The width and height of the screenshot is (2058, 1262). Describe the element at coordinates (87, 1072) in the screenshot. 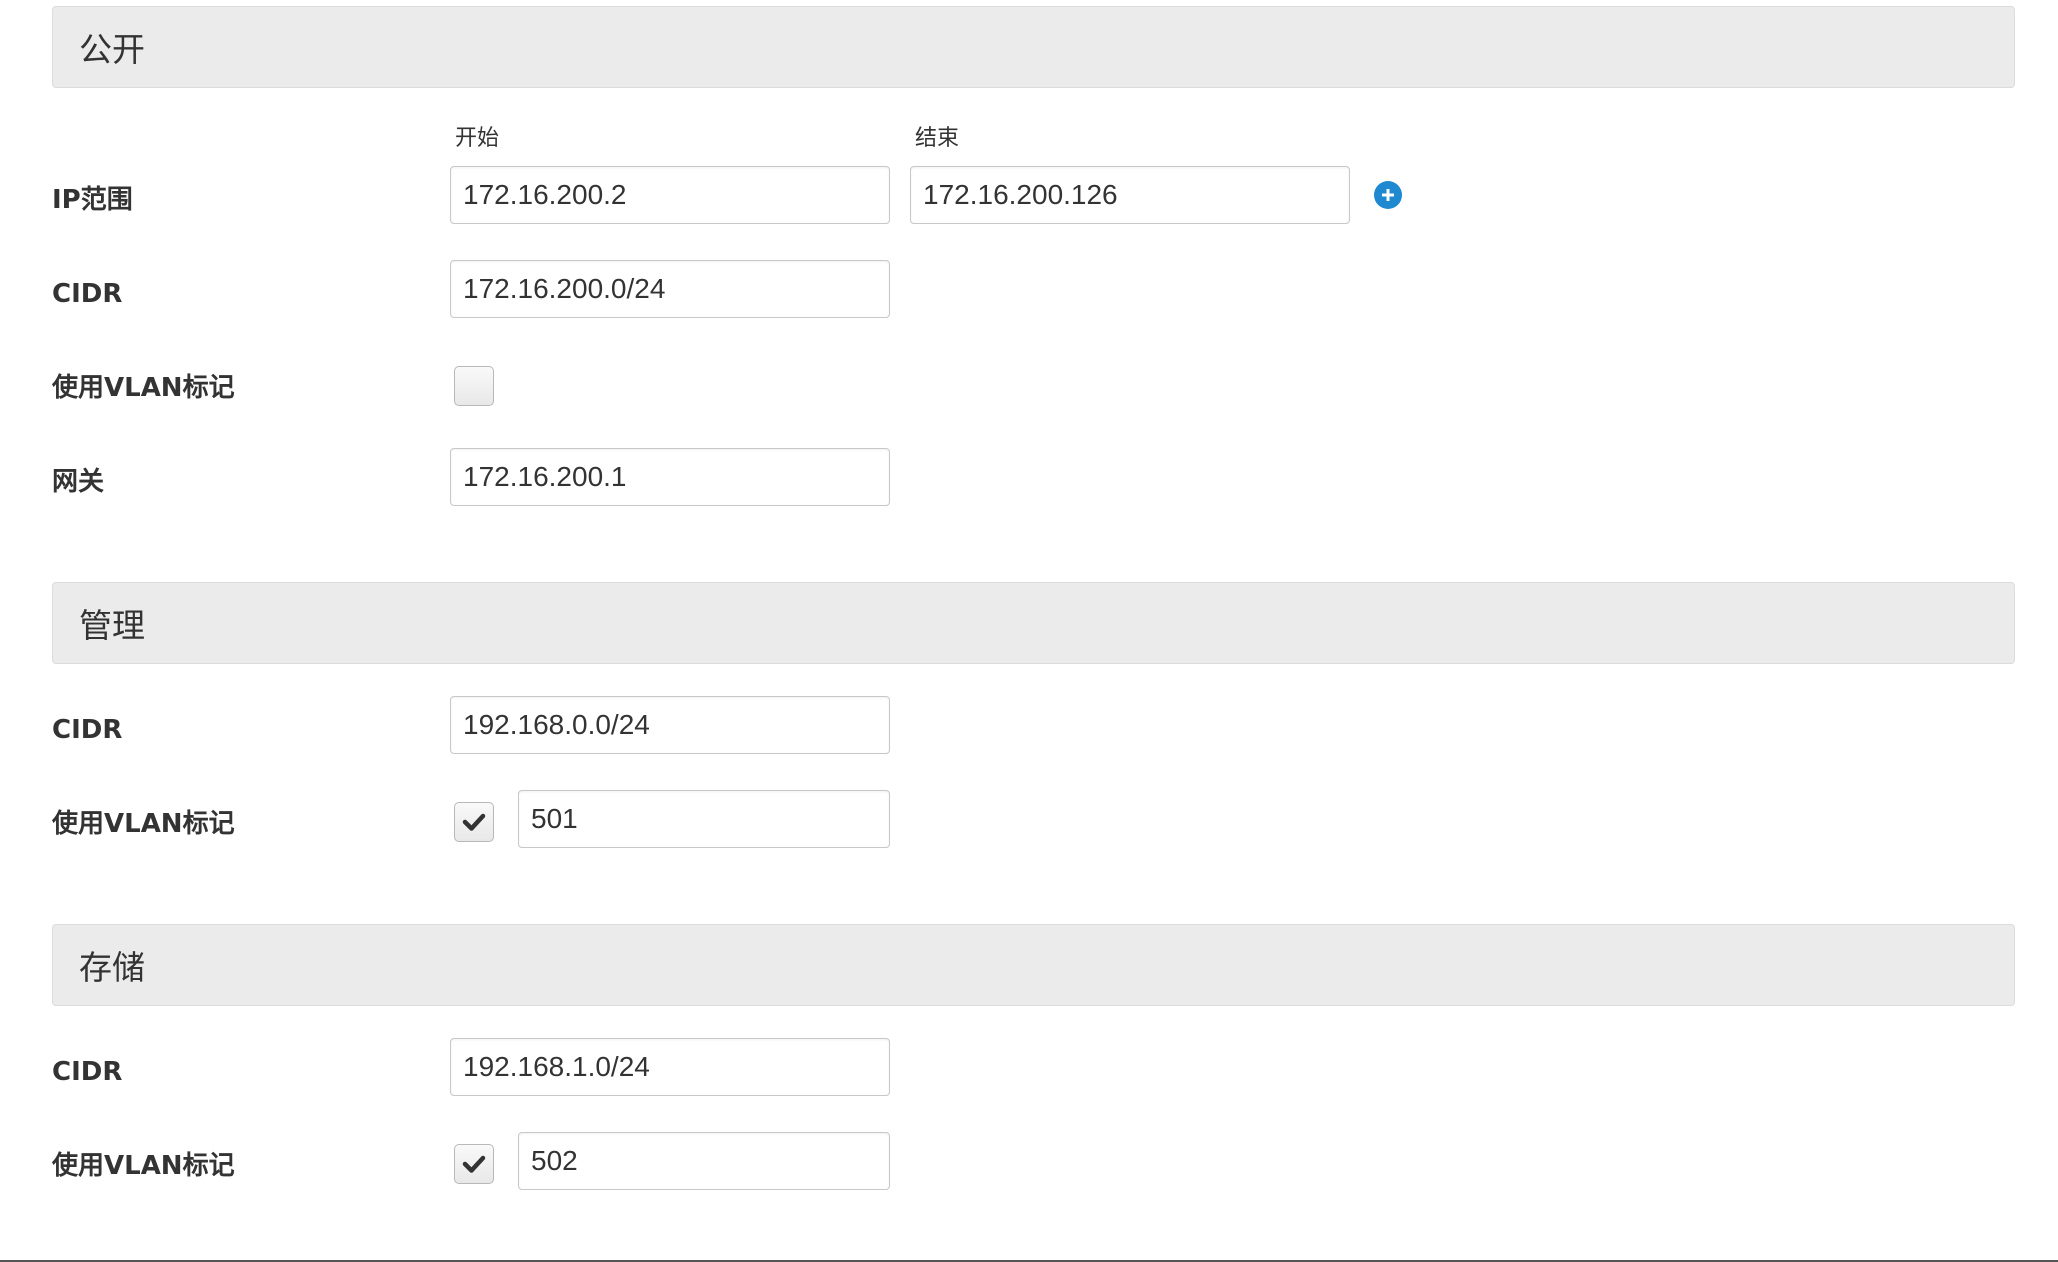

I see `storage-cidr-label: CIDR` at that location.